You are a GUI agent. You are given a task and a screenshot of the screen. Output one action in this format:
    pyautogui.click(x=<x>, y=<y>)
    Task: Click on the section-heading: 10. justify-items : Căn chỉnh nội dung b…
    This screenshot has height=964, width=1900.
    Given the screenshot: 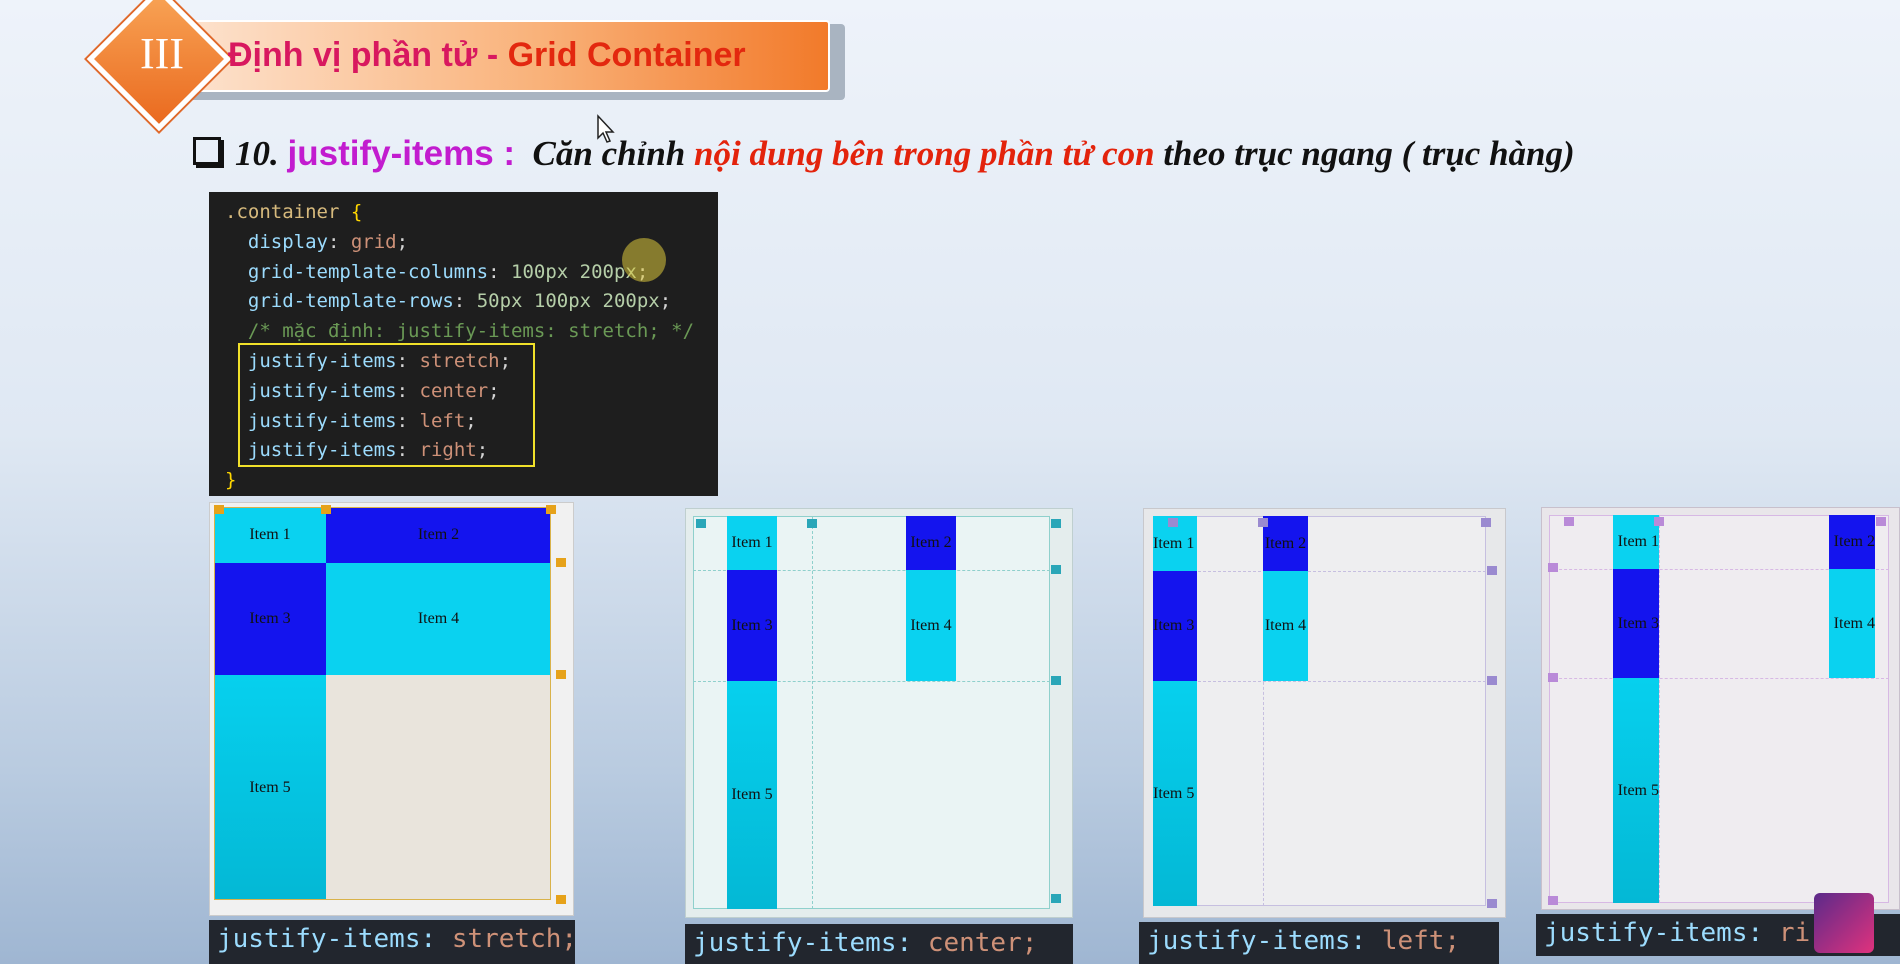 What is the action you would take?
    pyautogui.click(x=884, y=154)
    